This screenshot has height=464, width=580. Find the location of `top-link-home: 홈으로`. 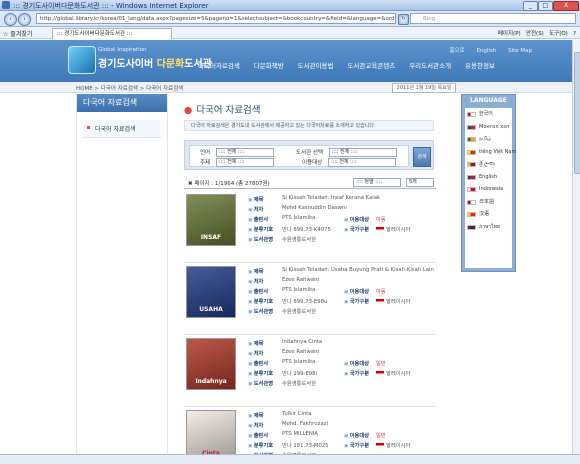

top-link-home: 홈으로 is located at coordinates (457, 51).